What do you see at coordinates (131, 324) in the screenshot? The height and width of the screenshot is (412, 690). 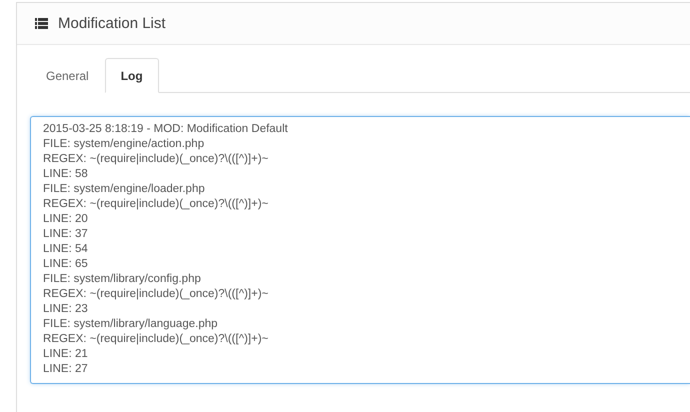 I see `log-line: FILE: system/library/language.php` at bounding box center [131, 324].